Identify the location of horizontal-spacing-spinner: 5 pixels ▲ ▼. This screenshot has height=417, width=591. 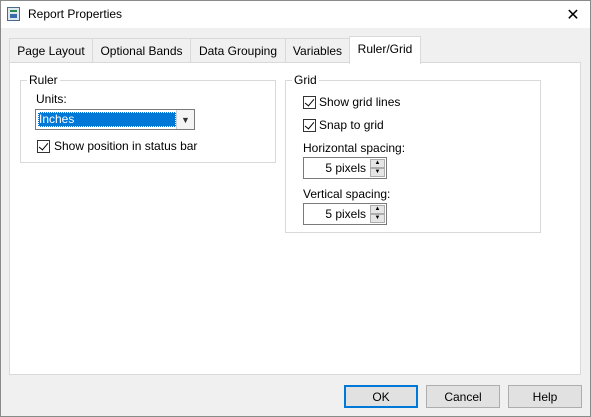
(345, 168).